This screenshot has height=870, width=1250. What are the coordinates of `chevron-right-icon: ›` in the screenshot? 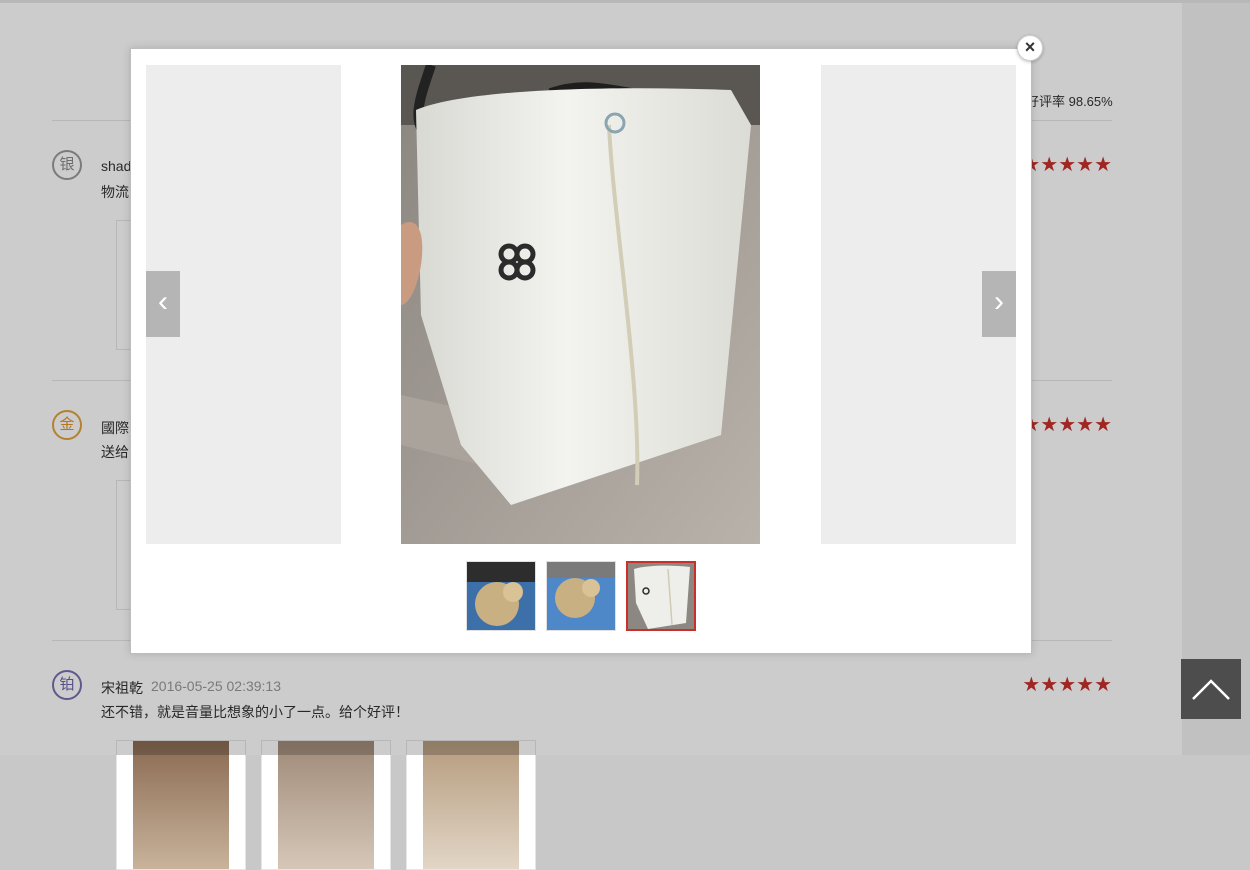 It's located at (999, 301).